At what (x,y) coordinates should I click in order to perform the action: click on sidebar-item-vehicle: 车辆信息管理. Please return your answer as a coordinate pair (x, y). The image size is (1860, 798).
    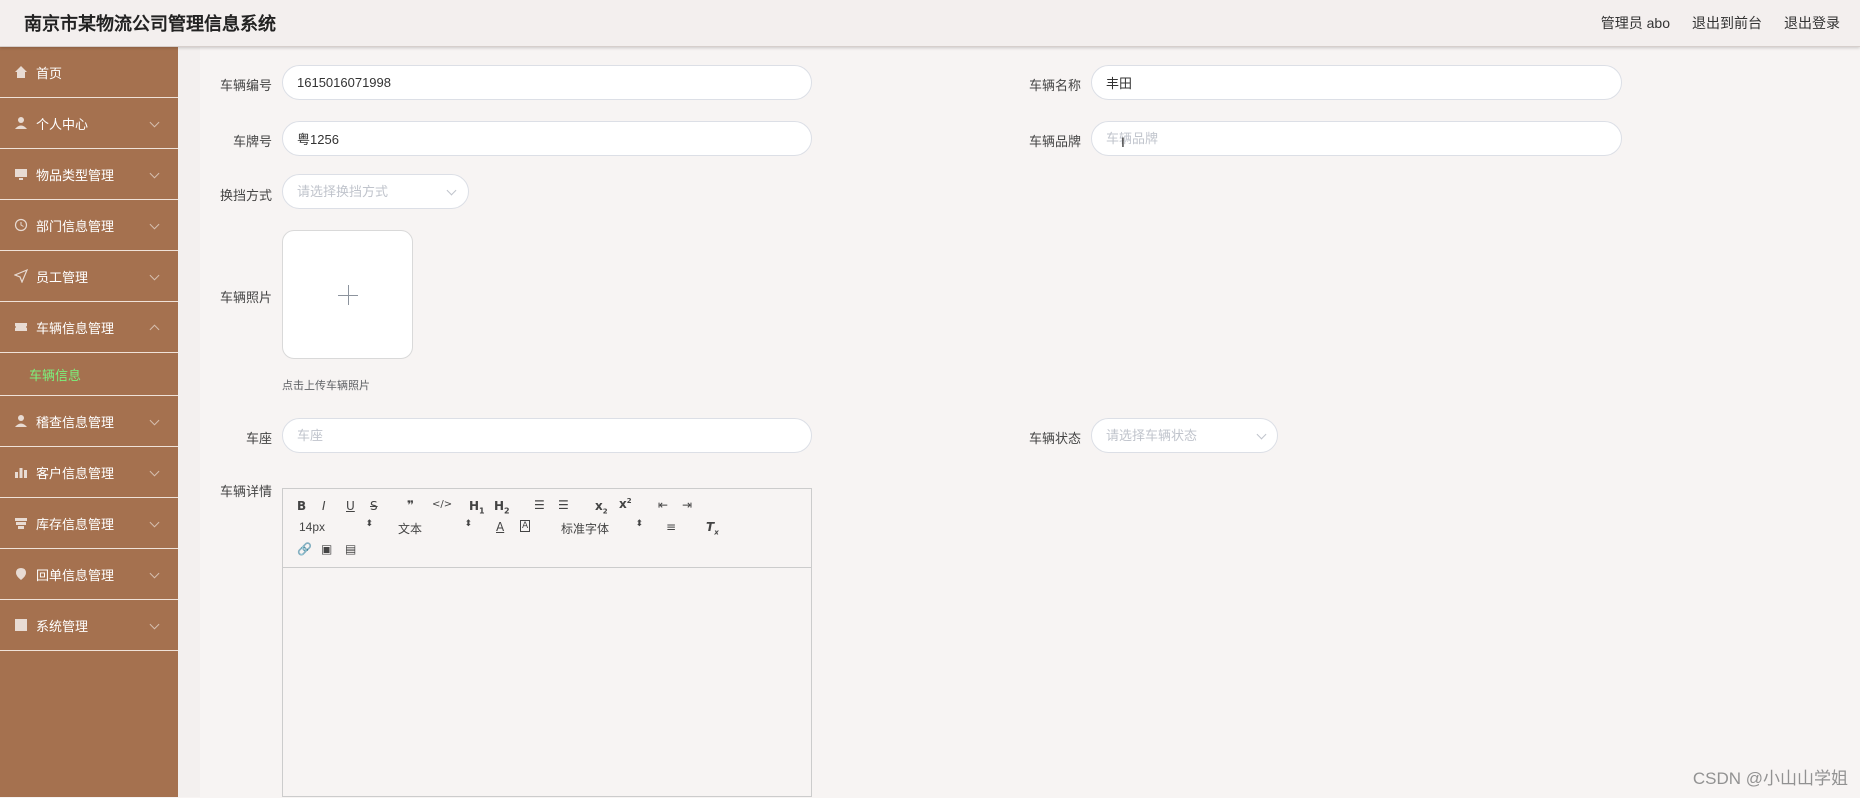
    Looking at the image, I should click on (89, 327).